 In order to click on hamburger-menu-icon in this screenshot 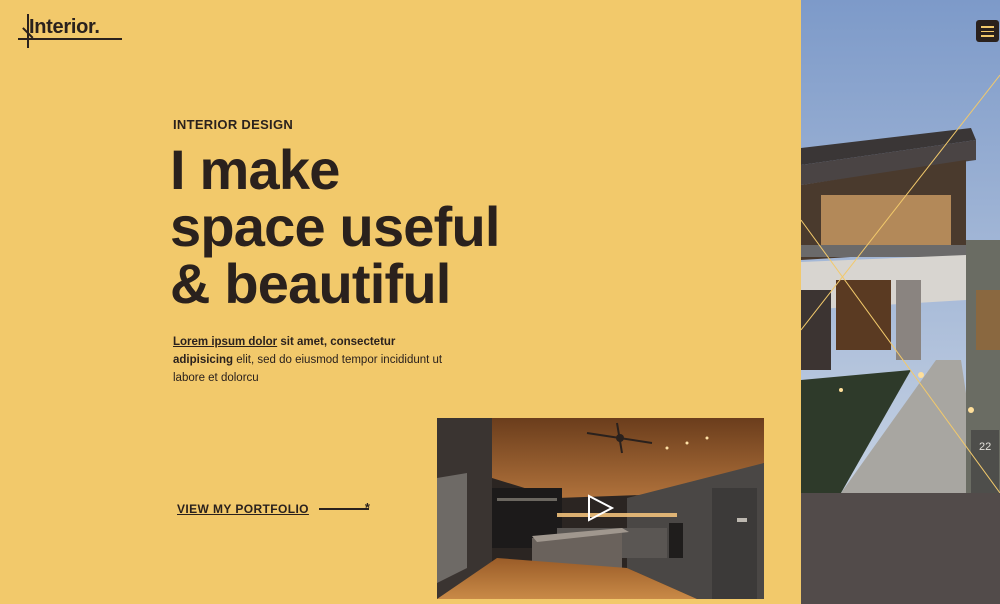, I will do `click(987, 31)`.